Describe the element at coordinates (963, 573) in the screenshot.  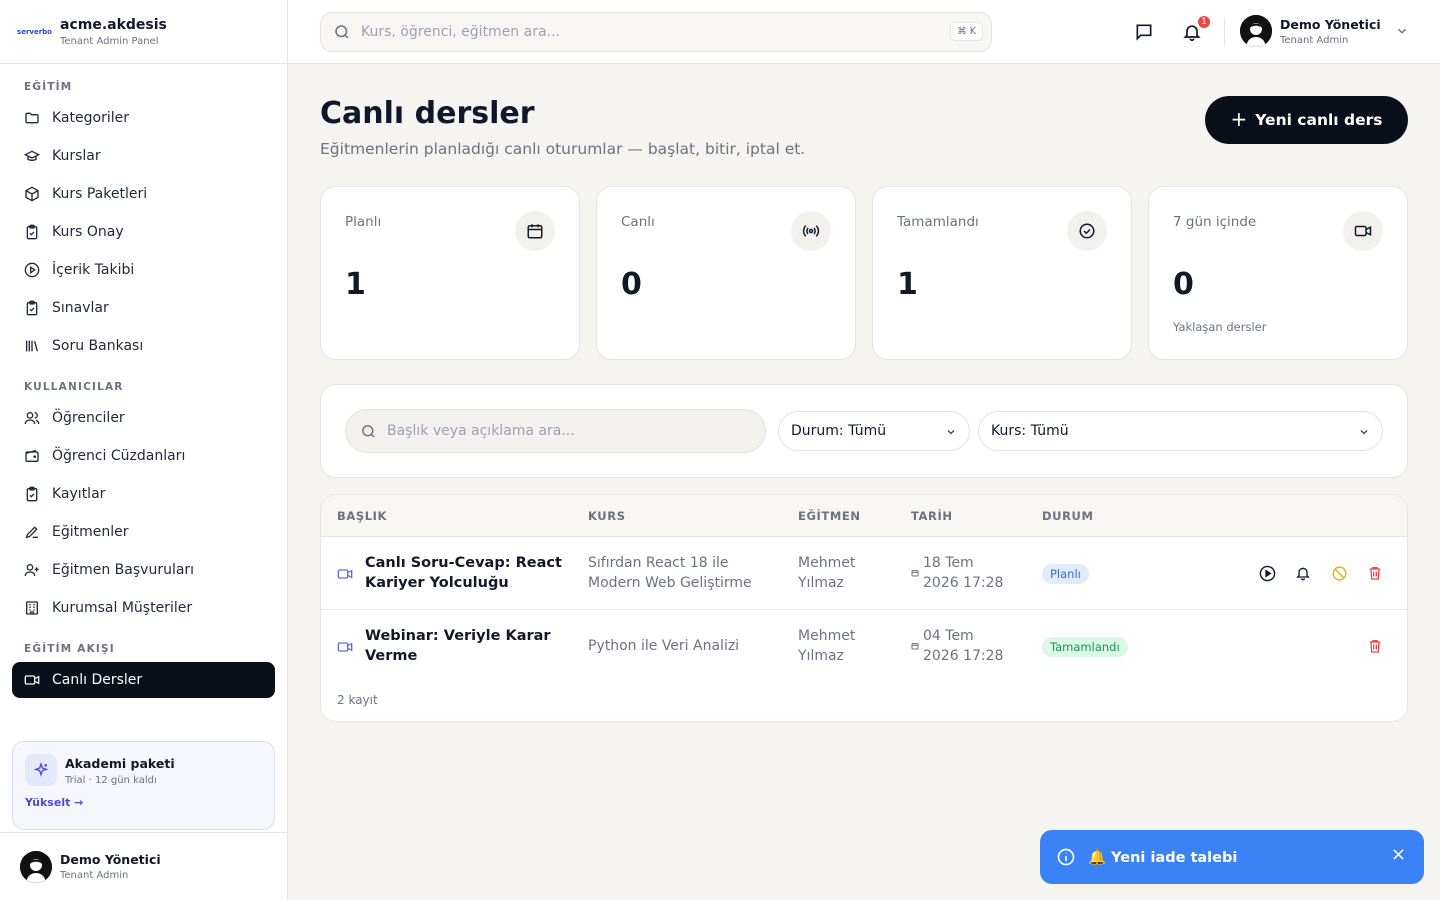
I see `lesson-date: 18 Tem 2026 17:28` at that location.